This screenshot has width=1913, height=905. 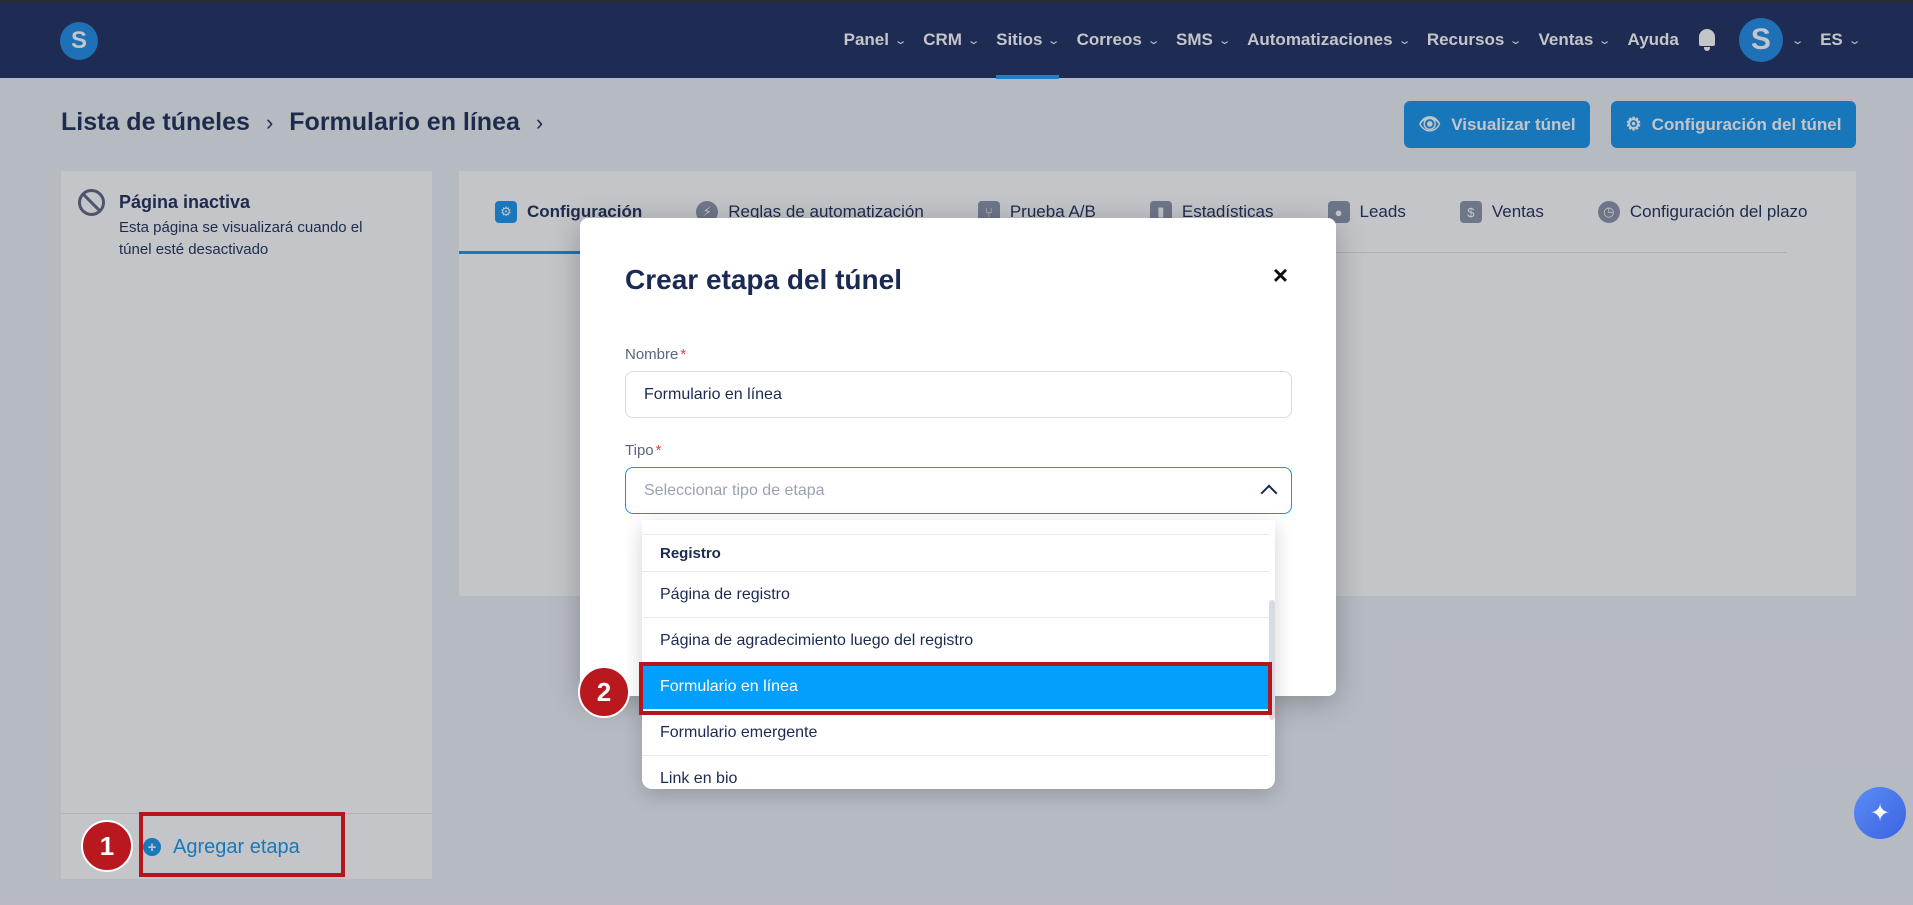 What do you see at coordinates (107, 846) in the screenshot?
I see `step-badge-1: 1` at bounding box center [107, 846].